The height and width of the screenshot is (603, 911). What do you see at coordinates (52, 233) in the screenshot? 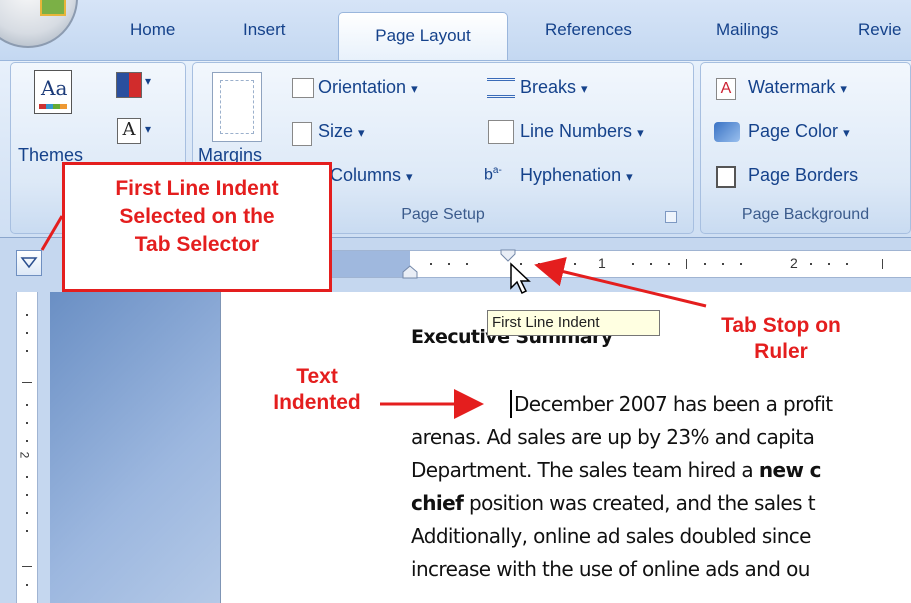
I see `tab-selector-arrow` at bounding box center [52, 233].